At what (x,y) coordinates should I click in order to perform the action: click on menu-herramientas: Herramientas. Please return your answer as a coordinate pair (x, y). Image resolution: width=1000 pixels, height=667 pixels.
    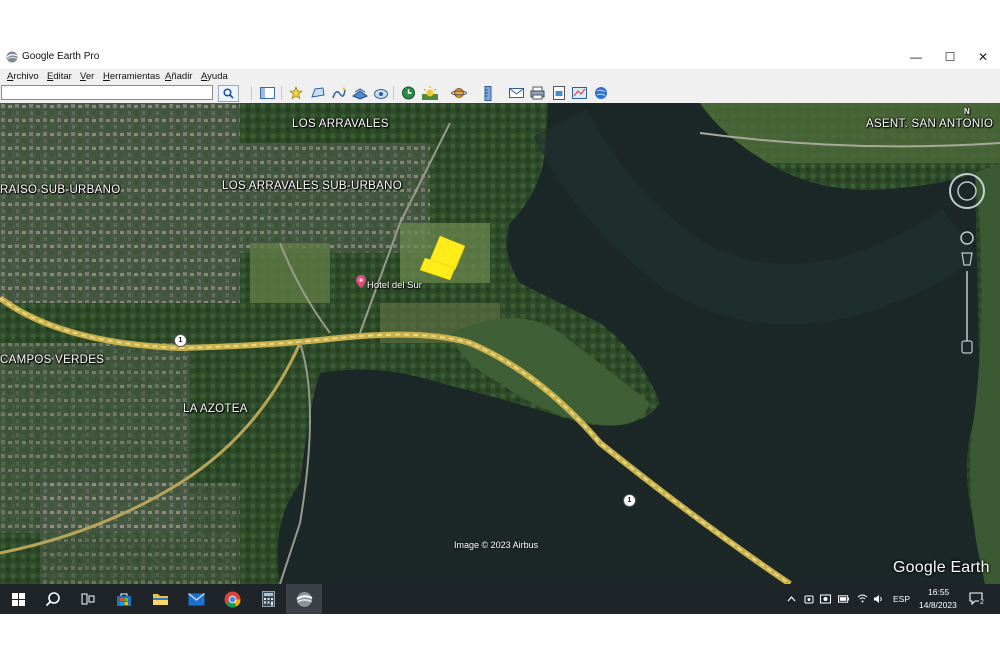
    Looking at the image, I should click on (131, 76).